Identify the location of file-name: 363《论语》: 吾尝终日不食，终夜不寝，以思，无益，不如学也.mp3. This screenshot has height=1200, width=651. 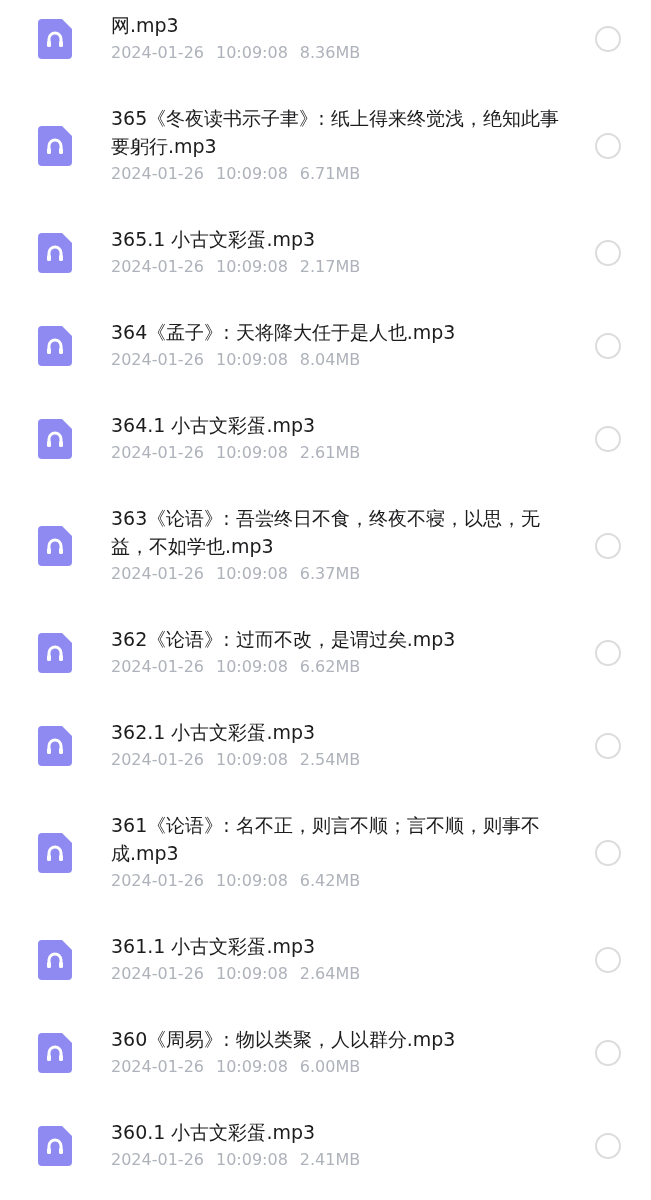
(326, 532).